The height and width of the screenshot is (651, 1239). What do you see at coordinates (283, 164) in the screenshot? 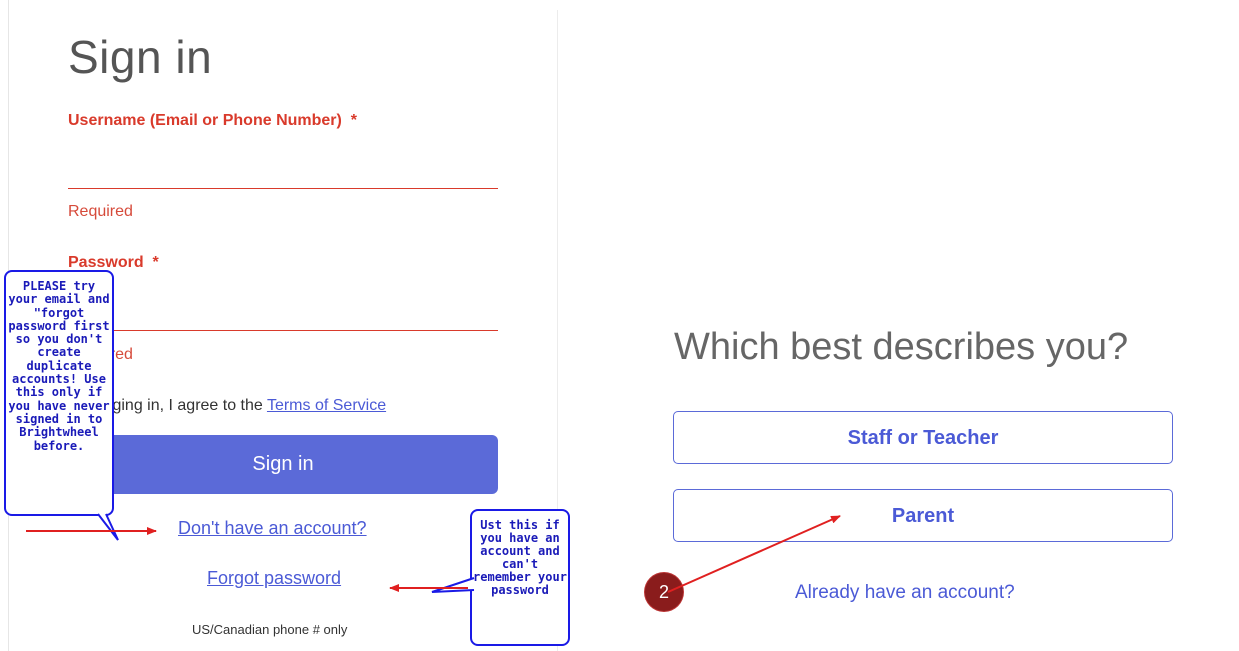
I see `username-field` at bounding box center [283, 164].